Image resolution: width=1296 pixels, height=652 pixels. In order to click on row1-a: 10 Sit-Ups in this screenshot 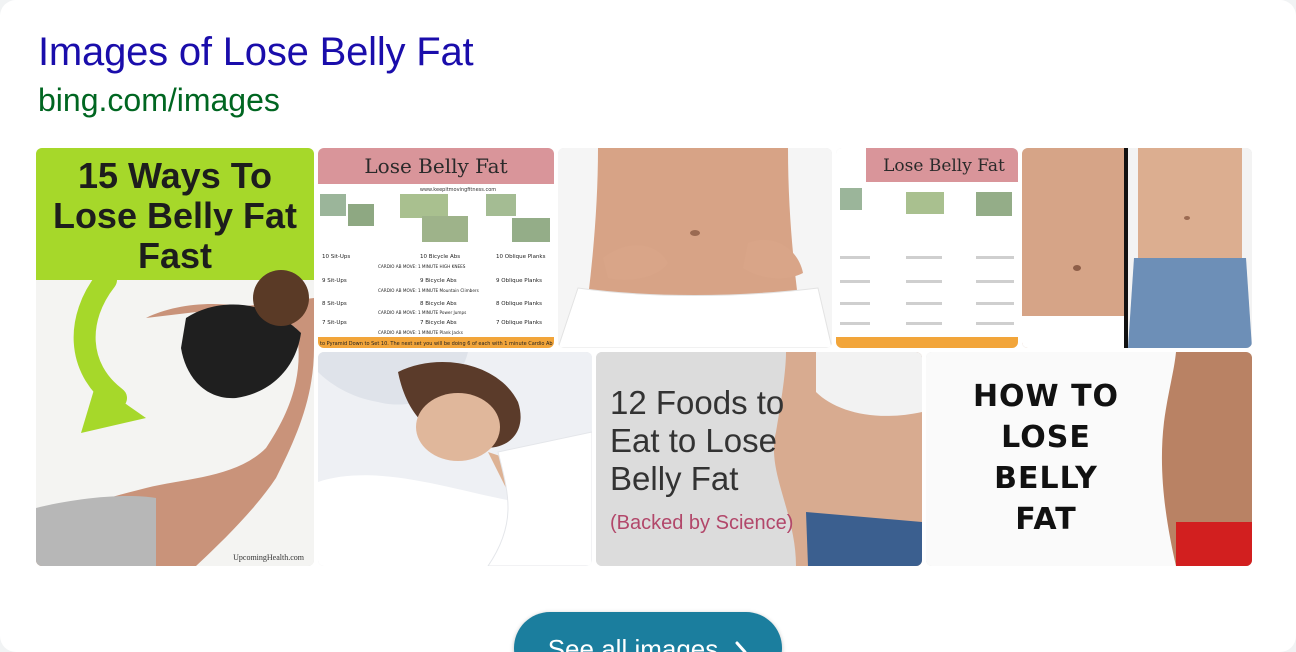, I will do `click(336, 257)`.